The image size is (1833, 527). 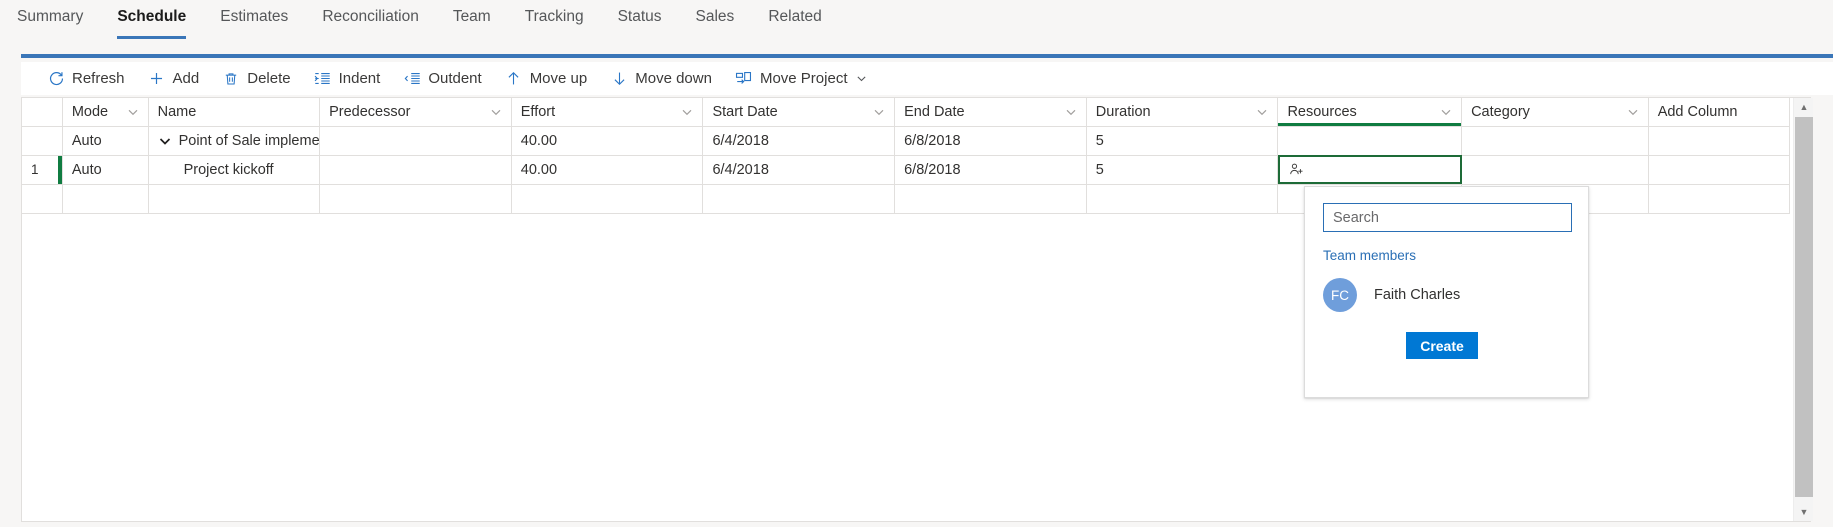 What do you see at coordinates (471, 16) in the screenshot?
I see `nav-item-label: Team` at bounding box center [471, 16].